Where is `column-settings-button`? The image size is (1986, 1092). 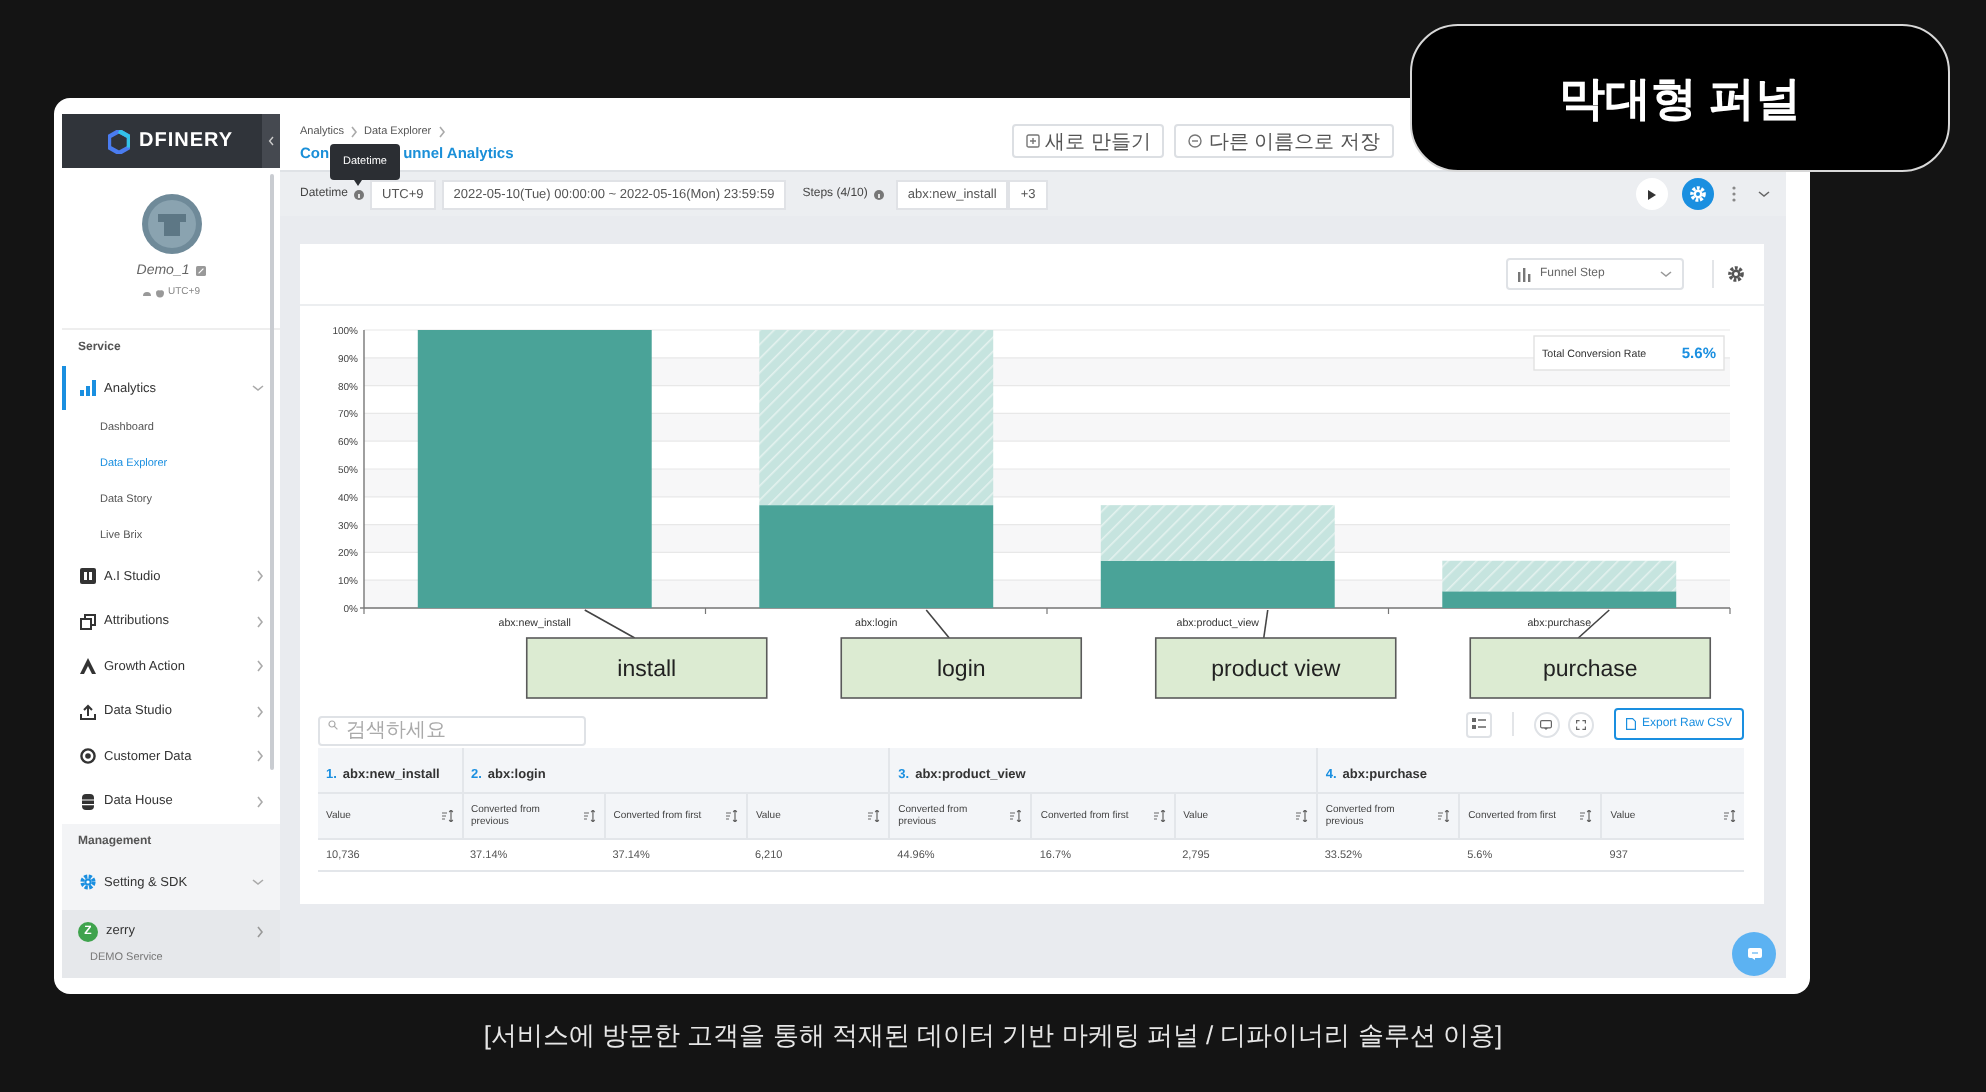 column-settings-button is located at coordinates (1478, 724).